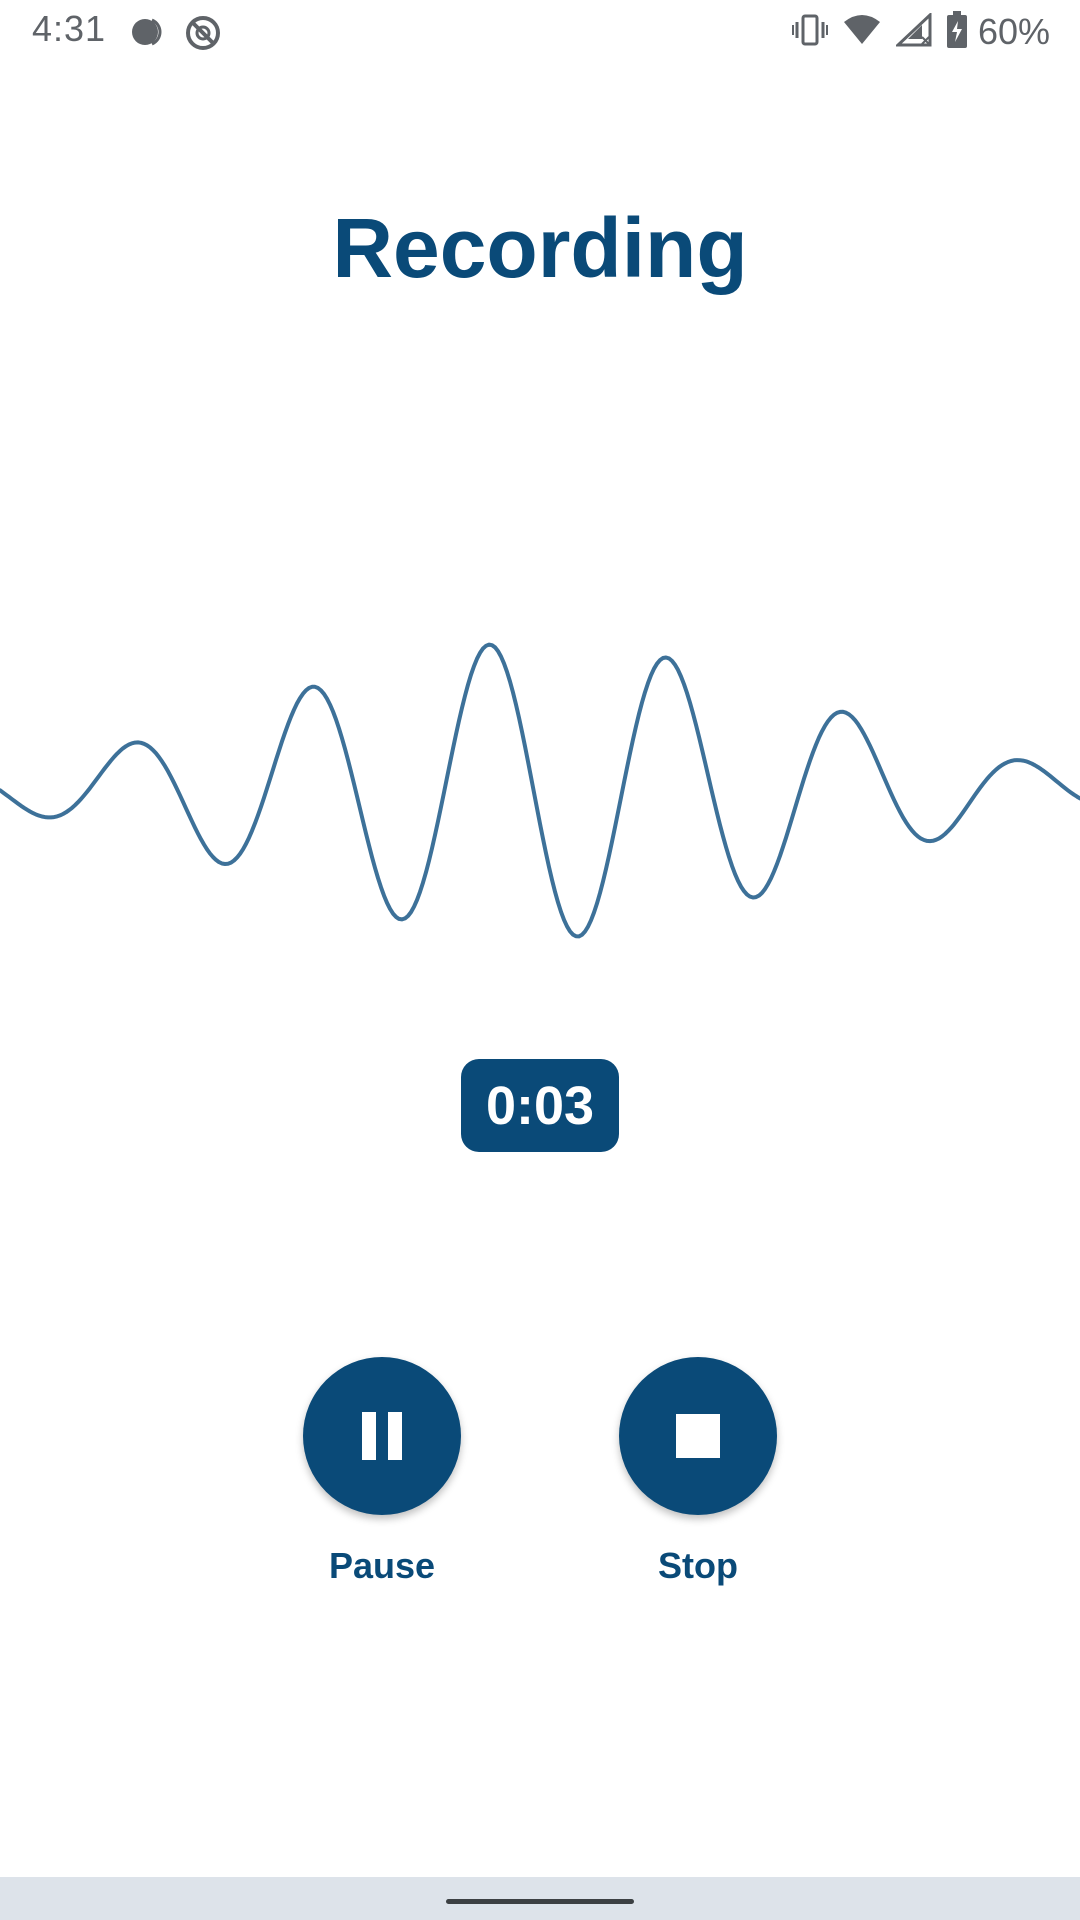  I want to click on pause-icon, so click(382, 1436).